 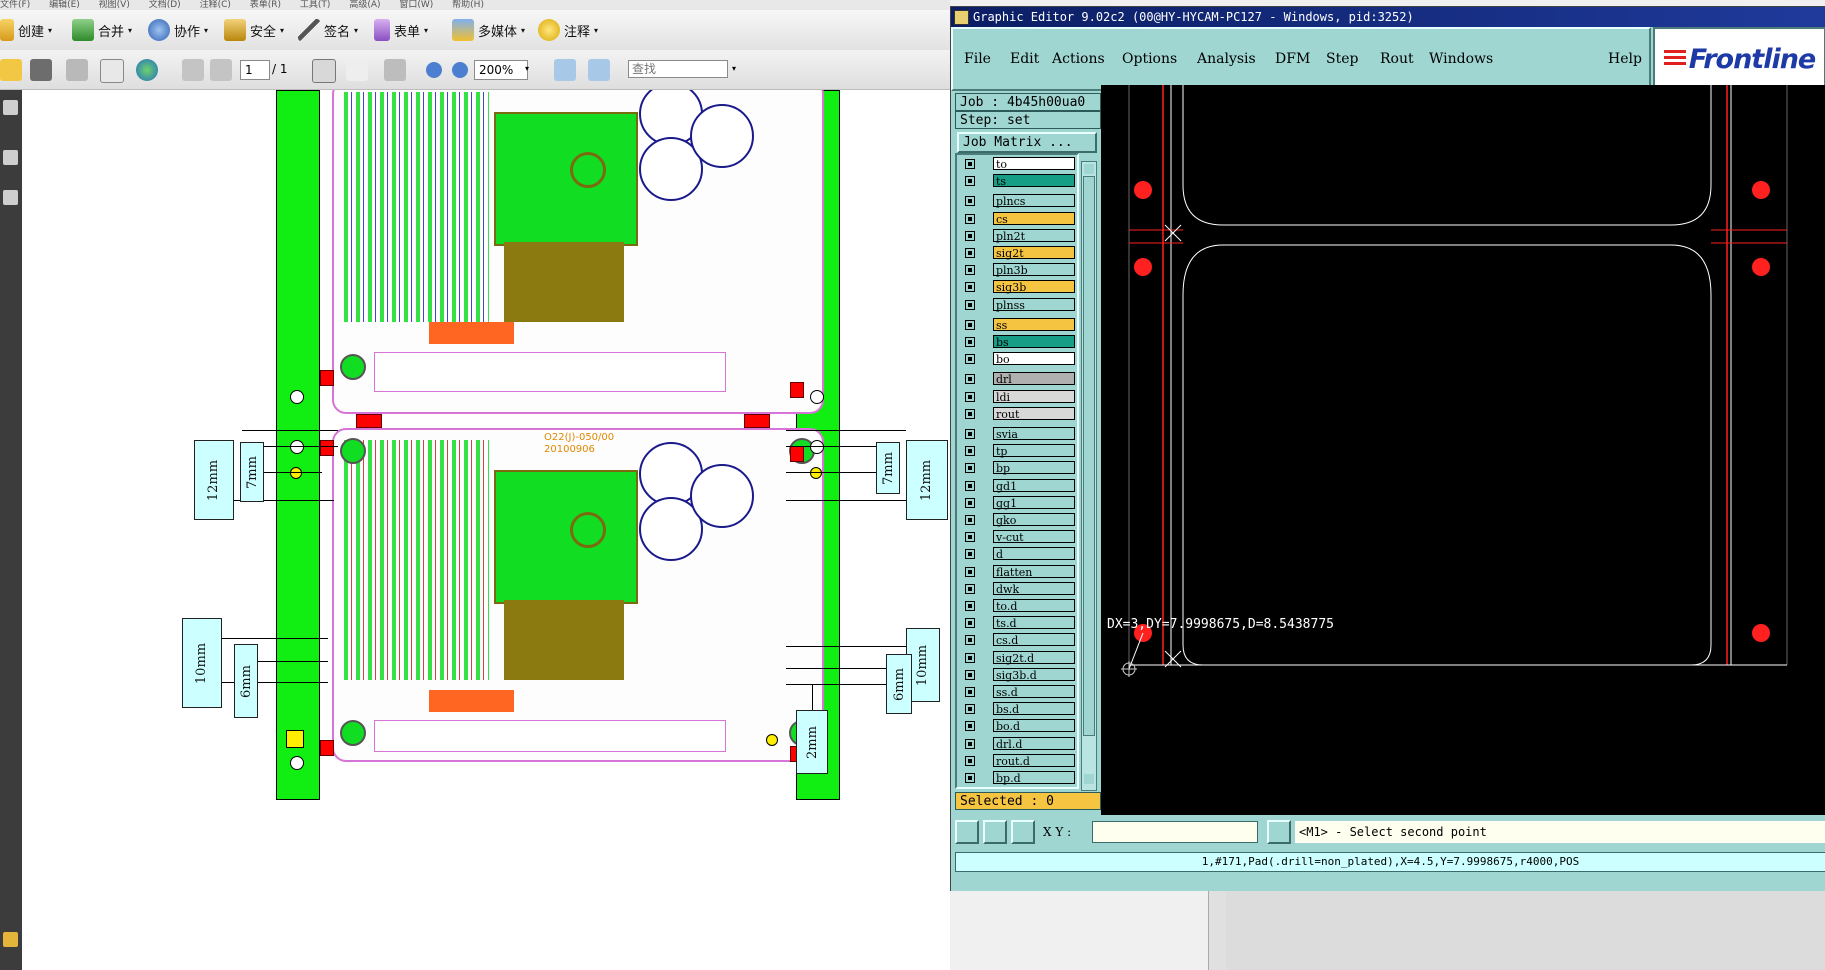 What do you see at coordinates (221, 70) in the screenshot?
I see `next-page-icon` at bounding box center [221, 70].